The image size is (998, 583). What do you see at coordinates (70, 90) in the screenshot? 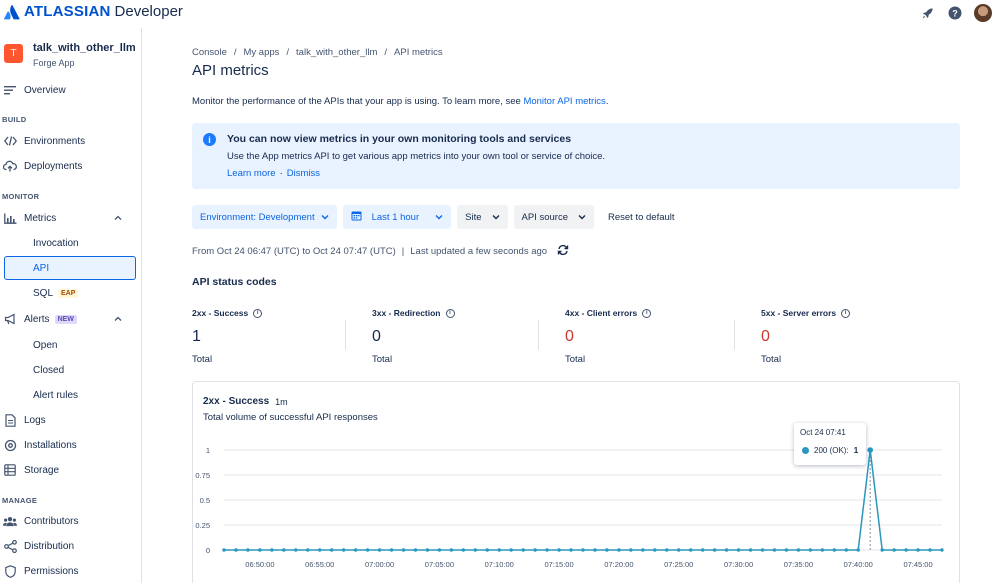
I see `sidebar-item-overview: Overview` at bounding box center [70, 90].